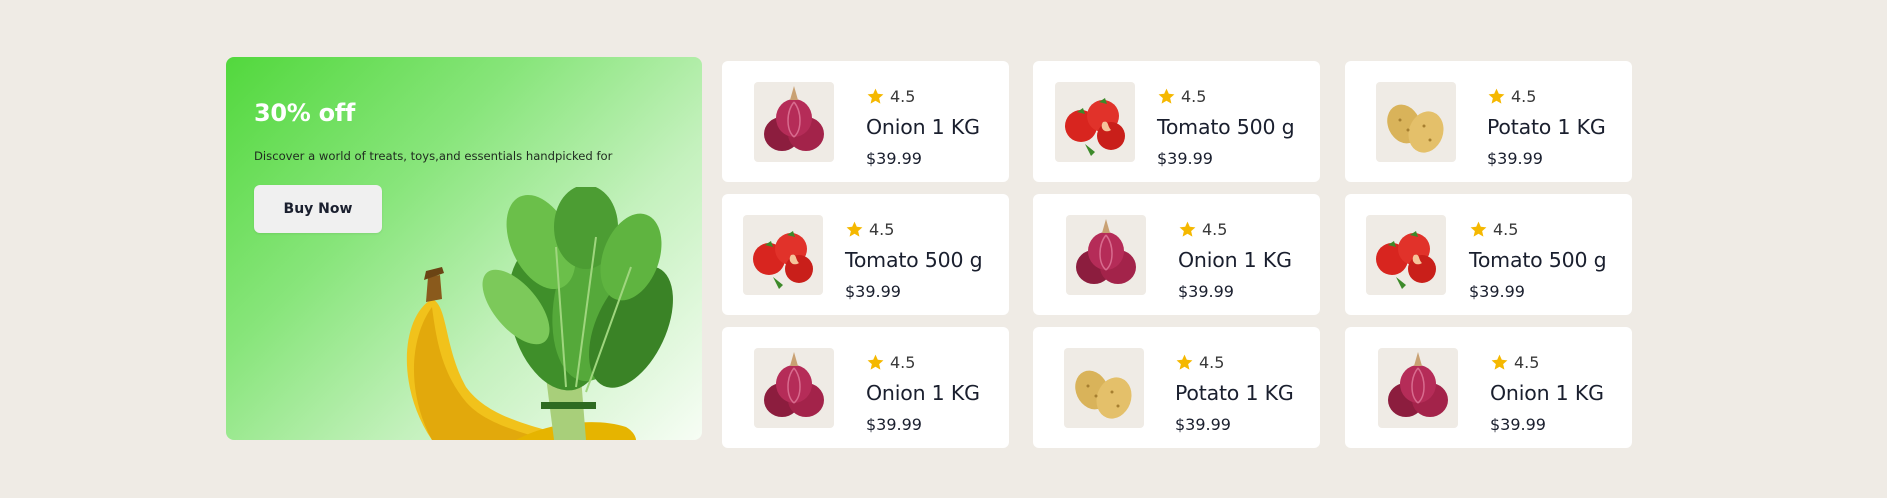  I want to click on banana-spinach-image, so click(539, 313).